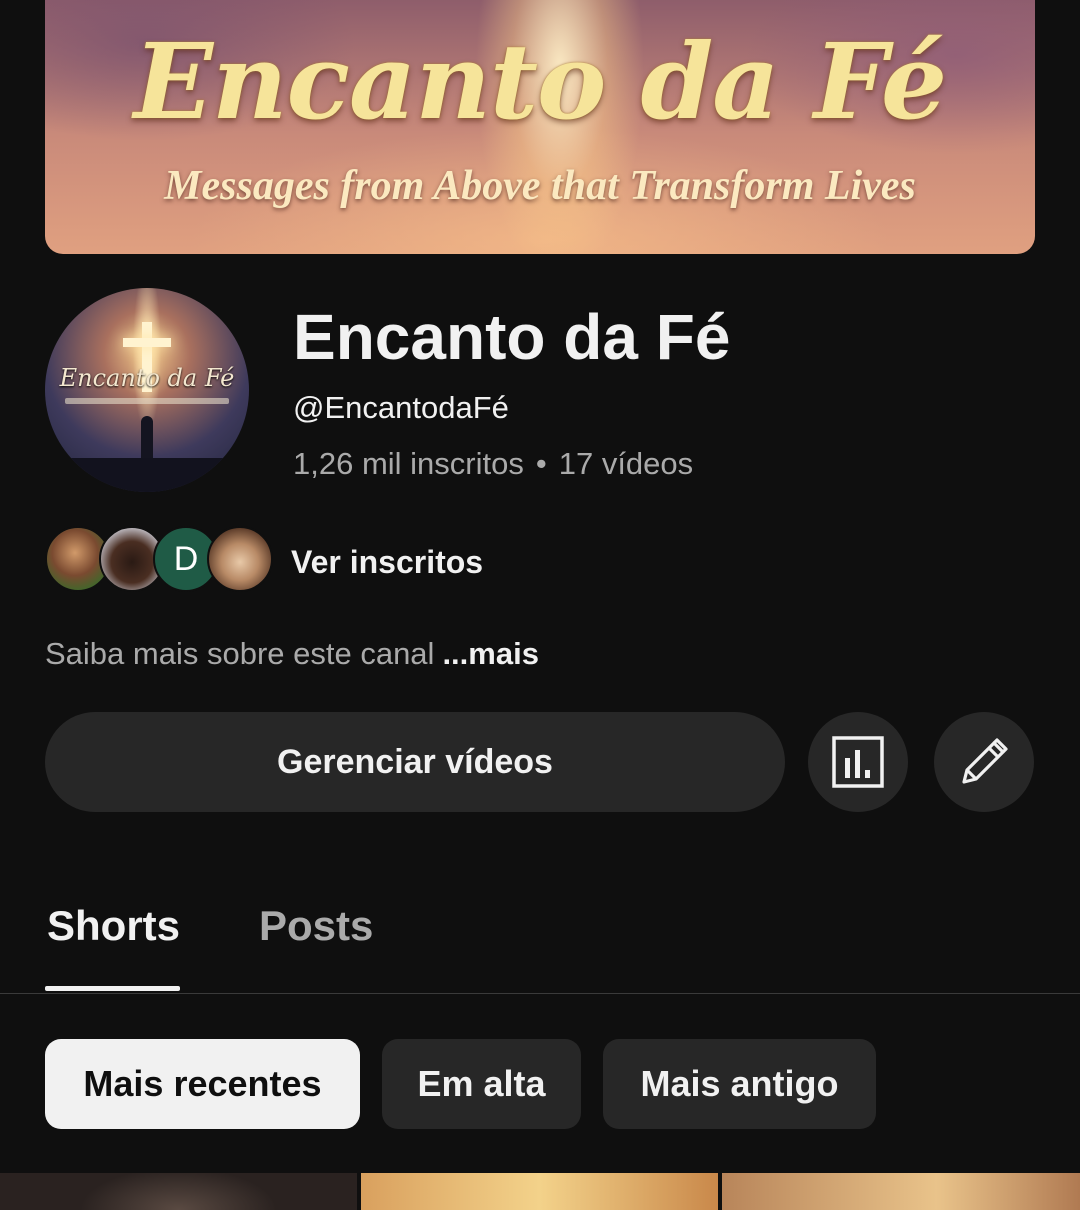  Describe the element at coordinates (540, 81) in the screenshot. I see `banner-title: Encanto da Fé` at that location.